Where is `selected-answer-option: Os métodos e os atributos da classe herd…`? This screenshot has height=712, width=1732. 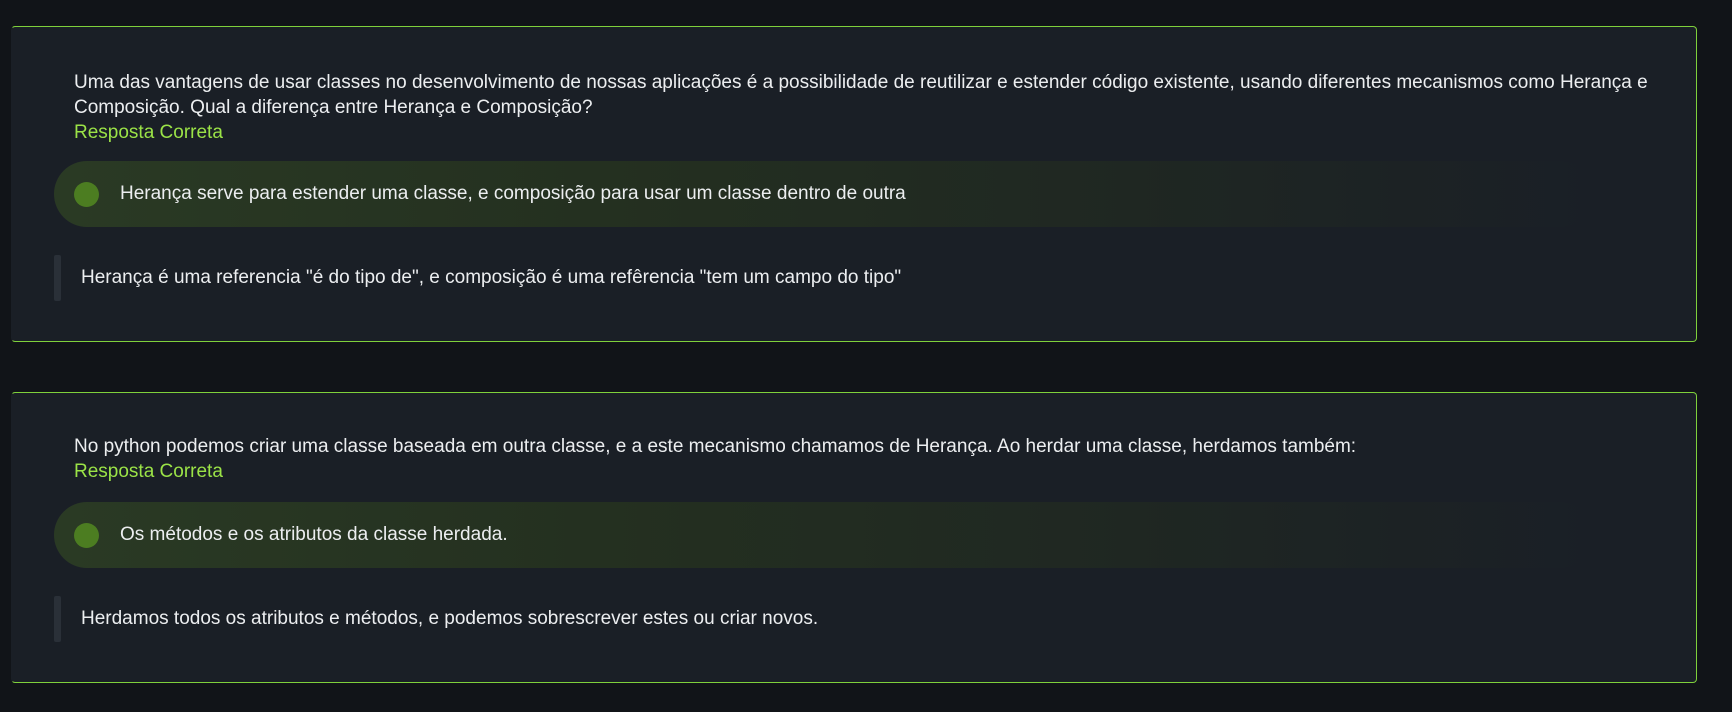 selected-answer-option: Os métodos e os atributos da classe herd… is located at coordinates (824, 535).